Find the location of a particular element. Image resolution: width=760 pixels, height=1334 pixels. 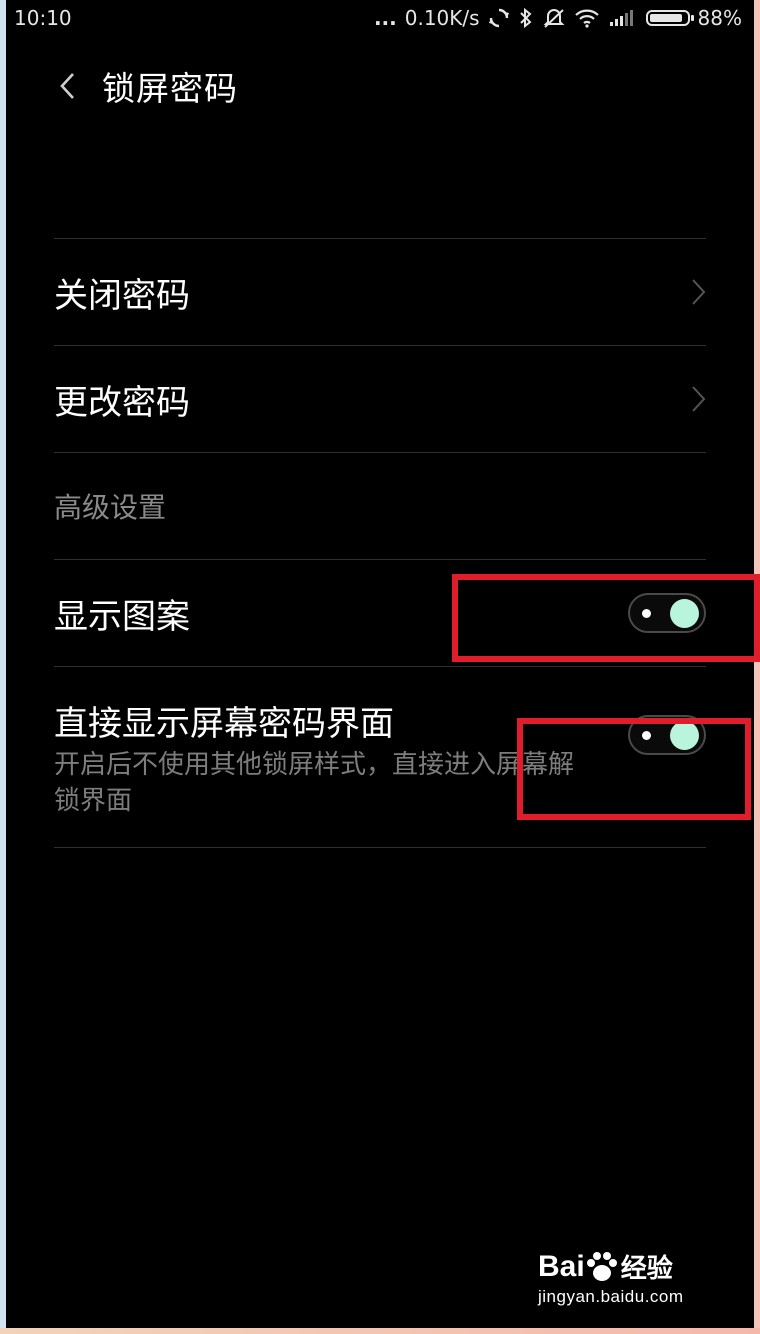

direct-show-description: 开启后不使用其他锁屏样式，直接进入屏幕解锁界面 is located at coordinates (314, 782).